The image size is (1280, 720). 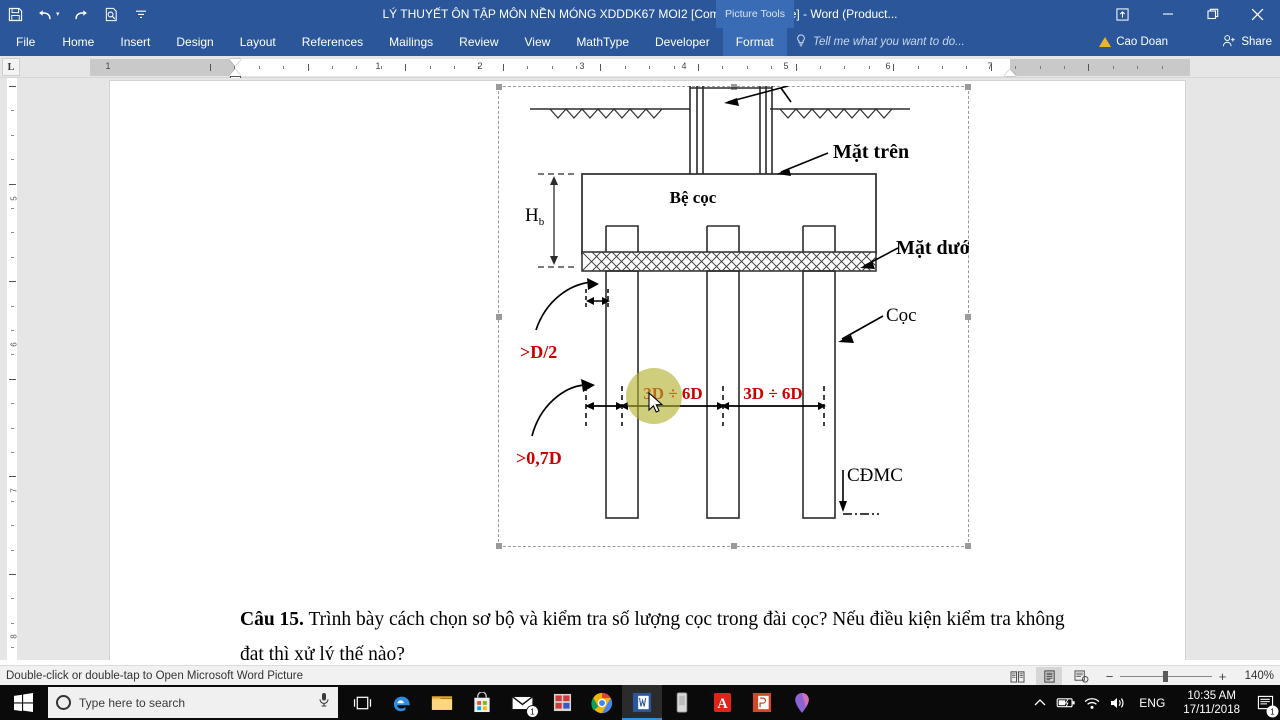 What do you see at coordinates (1066, 702) in the screenshot?
I see `battery-icon` at bounding box center [1066, 702].